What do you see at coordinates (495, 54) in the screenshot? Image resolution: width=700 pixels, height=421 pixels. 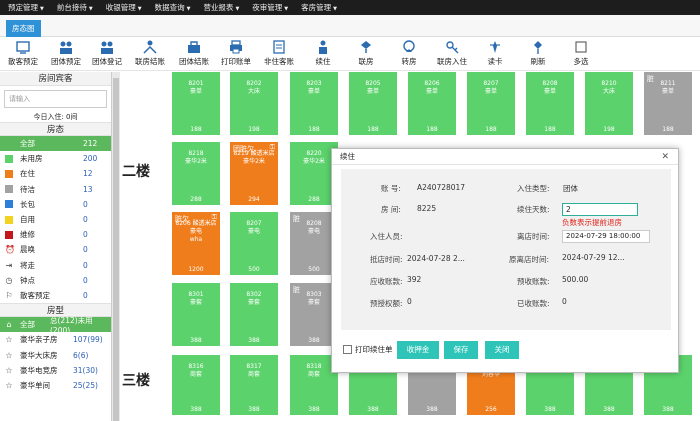 I see `read-card-button: 读卡` at bounding box center [495, 54].